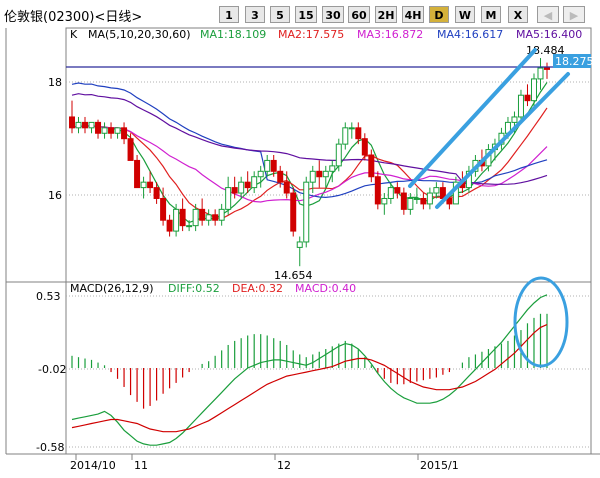 The image size is (600, 478). What do you see at coordinates (112, 288) in the screenshot?
I see `macd-header: MACD(26,12,9)` at bounding box center [112, 288].